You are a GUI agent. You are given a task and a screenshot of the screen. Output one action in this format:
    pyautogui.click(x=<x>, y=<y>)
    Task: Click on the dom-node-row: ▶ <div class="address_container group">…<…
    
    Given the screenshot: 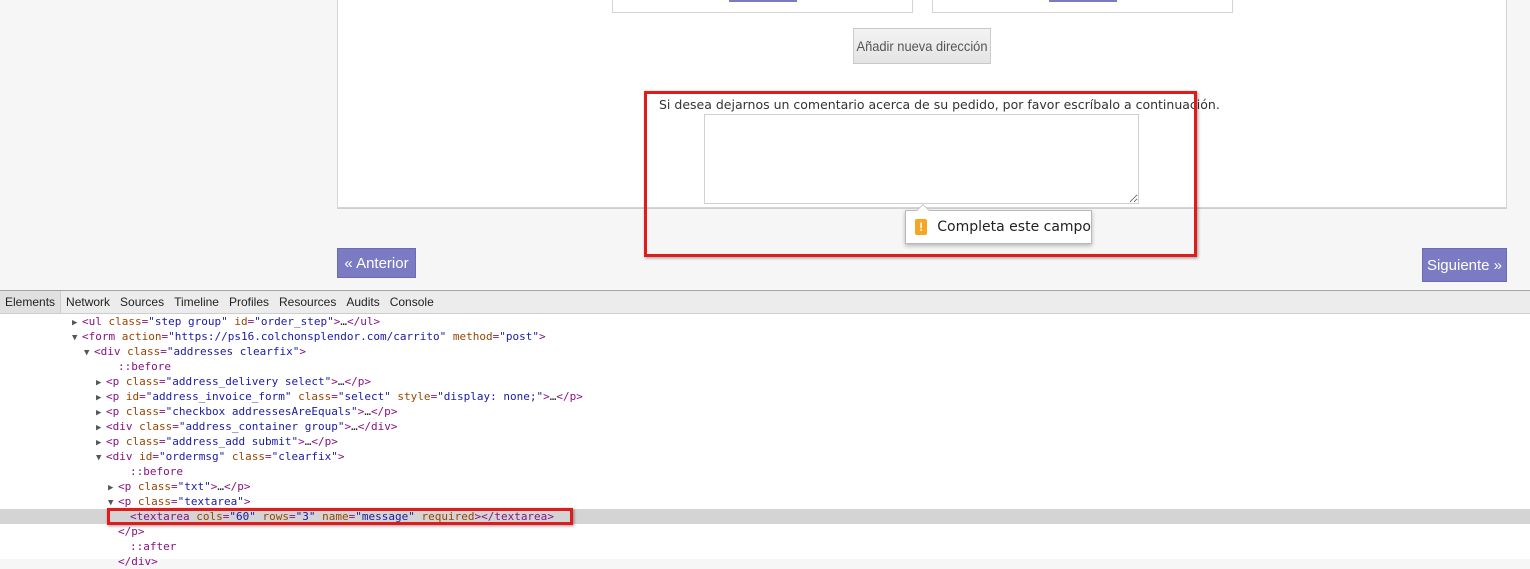 What is the action you would take?
    pyautogui.click(x=765, y=426)
    